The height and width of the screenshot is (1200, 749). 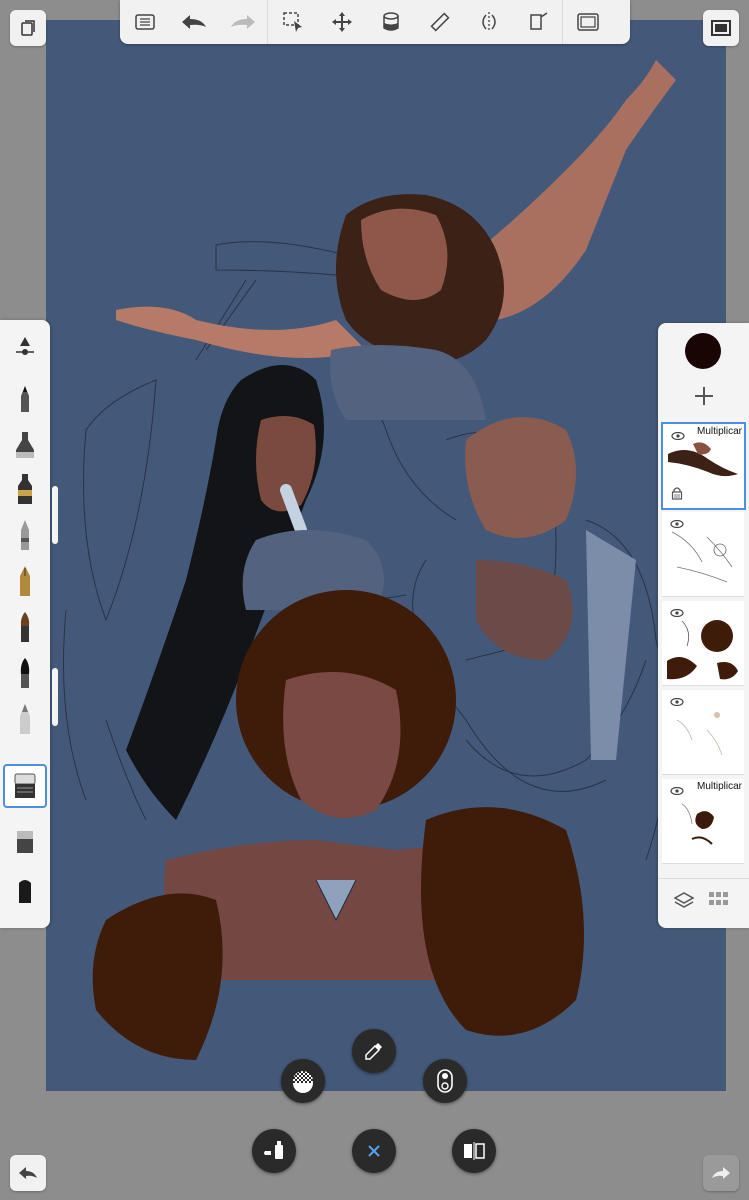 I want to click on selection-icon, so click(x=292, y=22).